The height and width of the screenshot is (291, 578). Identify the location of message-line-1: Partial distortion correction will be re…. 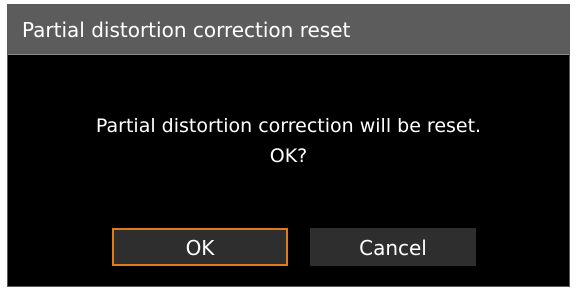
(288, 126).